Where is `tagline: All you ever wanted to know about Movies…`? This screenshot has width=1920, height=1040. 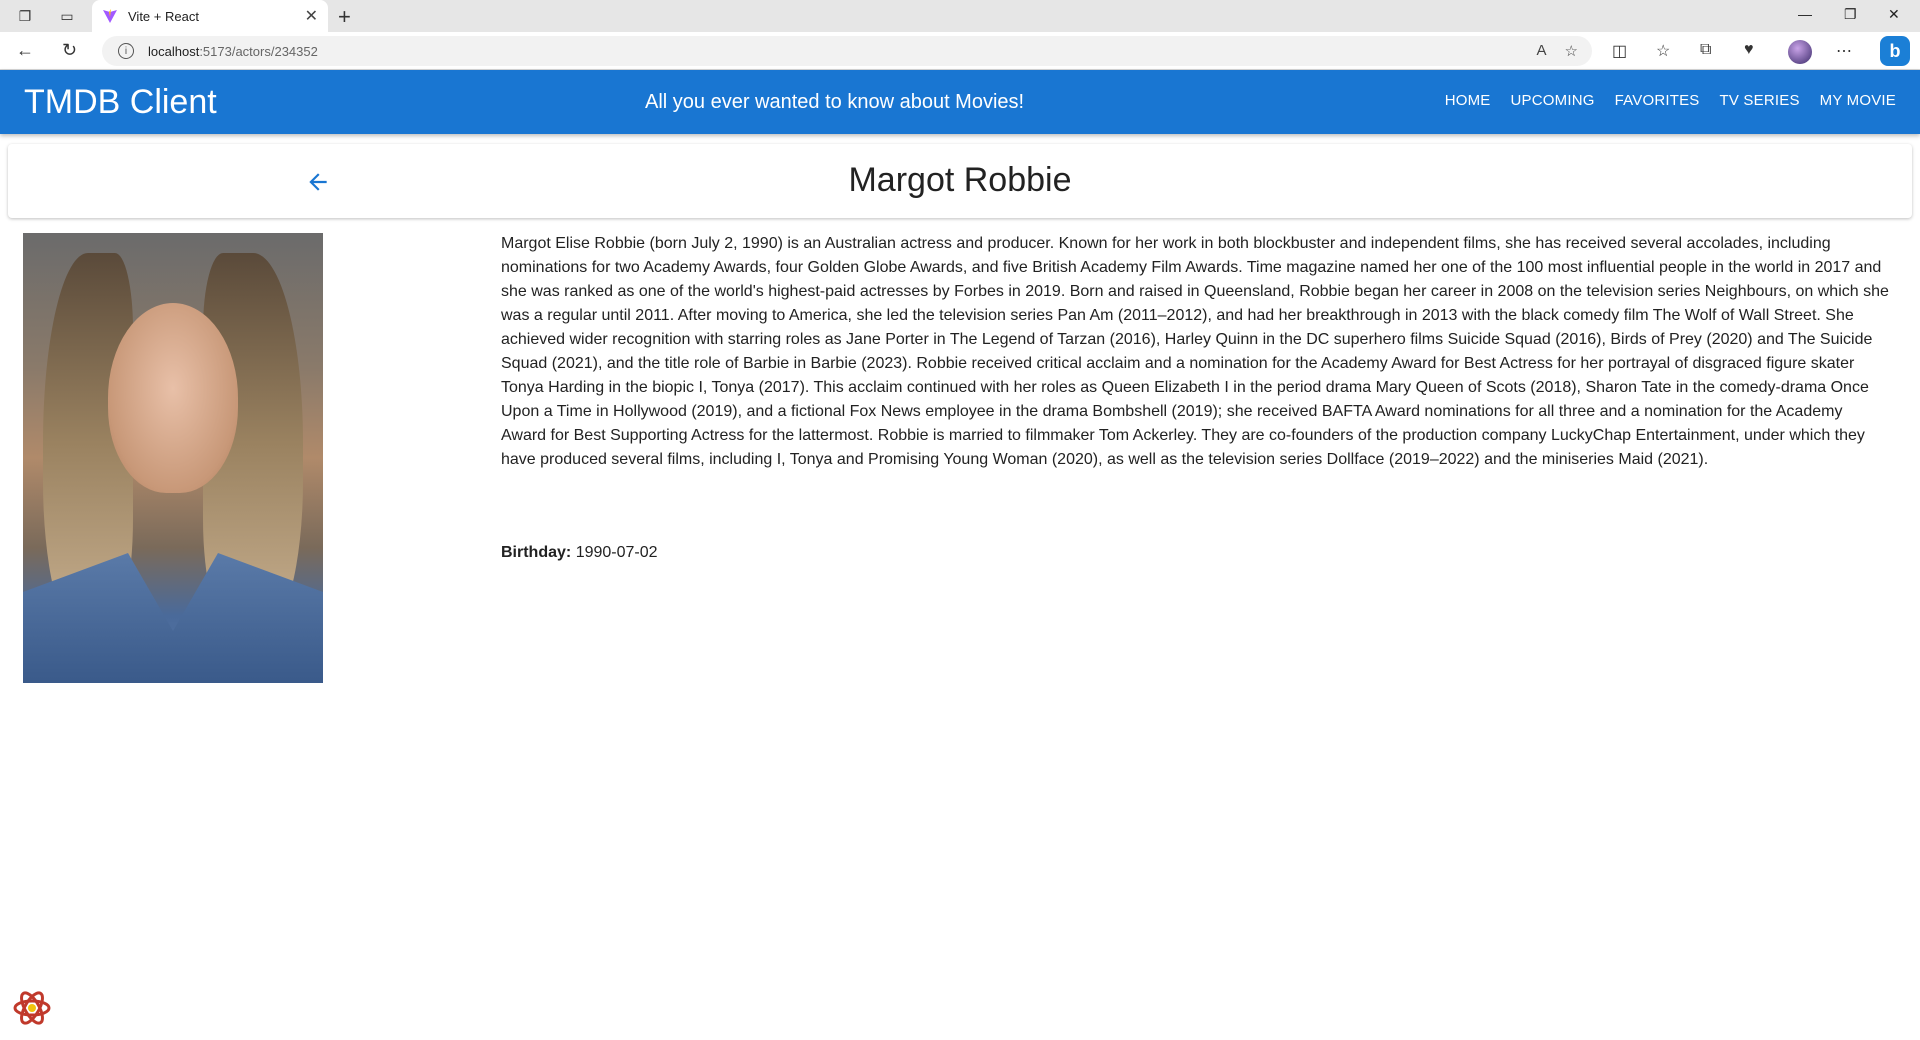
tagline: All you ever wanted to know about Movies… is located at coordinates (835, 102).